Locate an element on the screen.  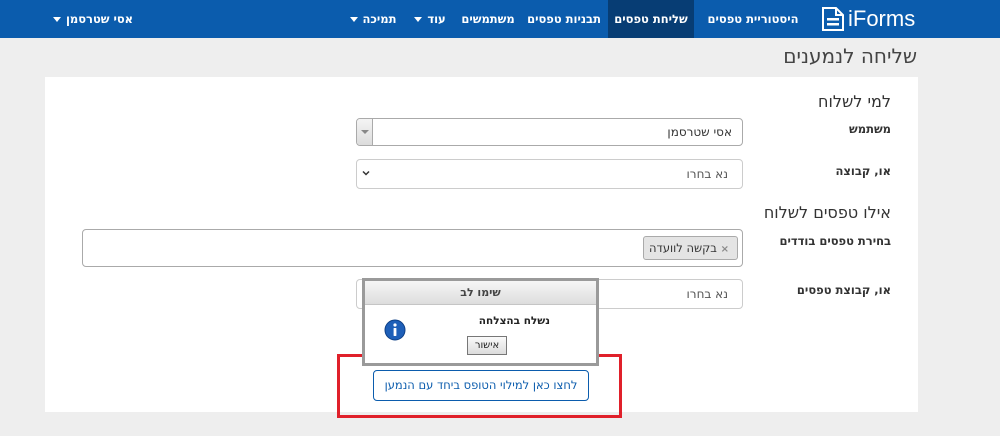
nav-support-label: תמיכה is located at coordinates (379, 19).